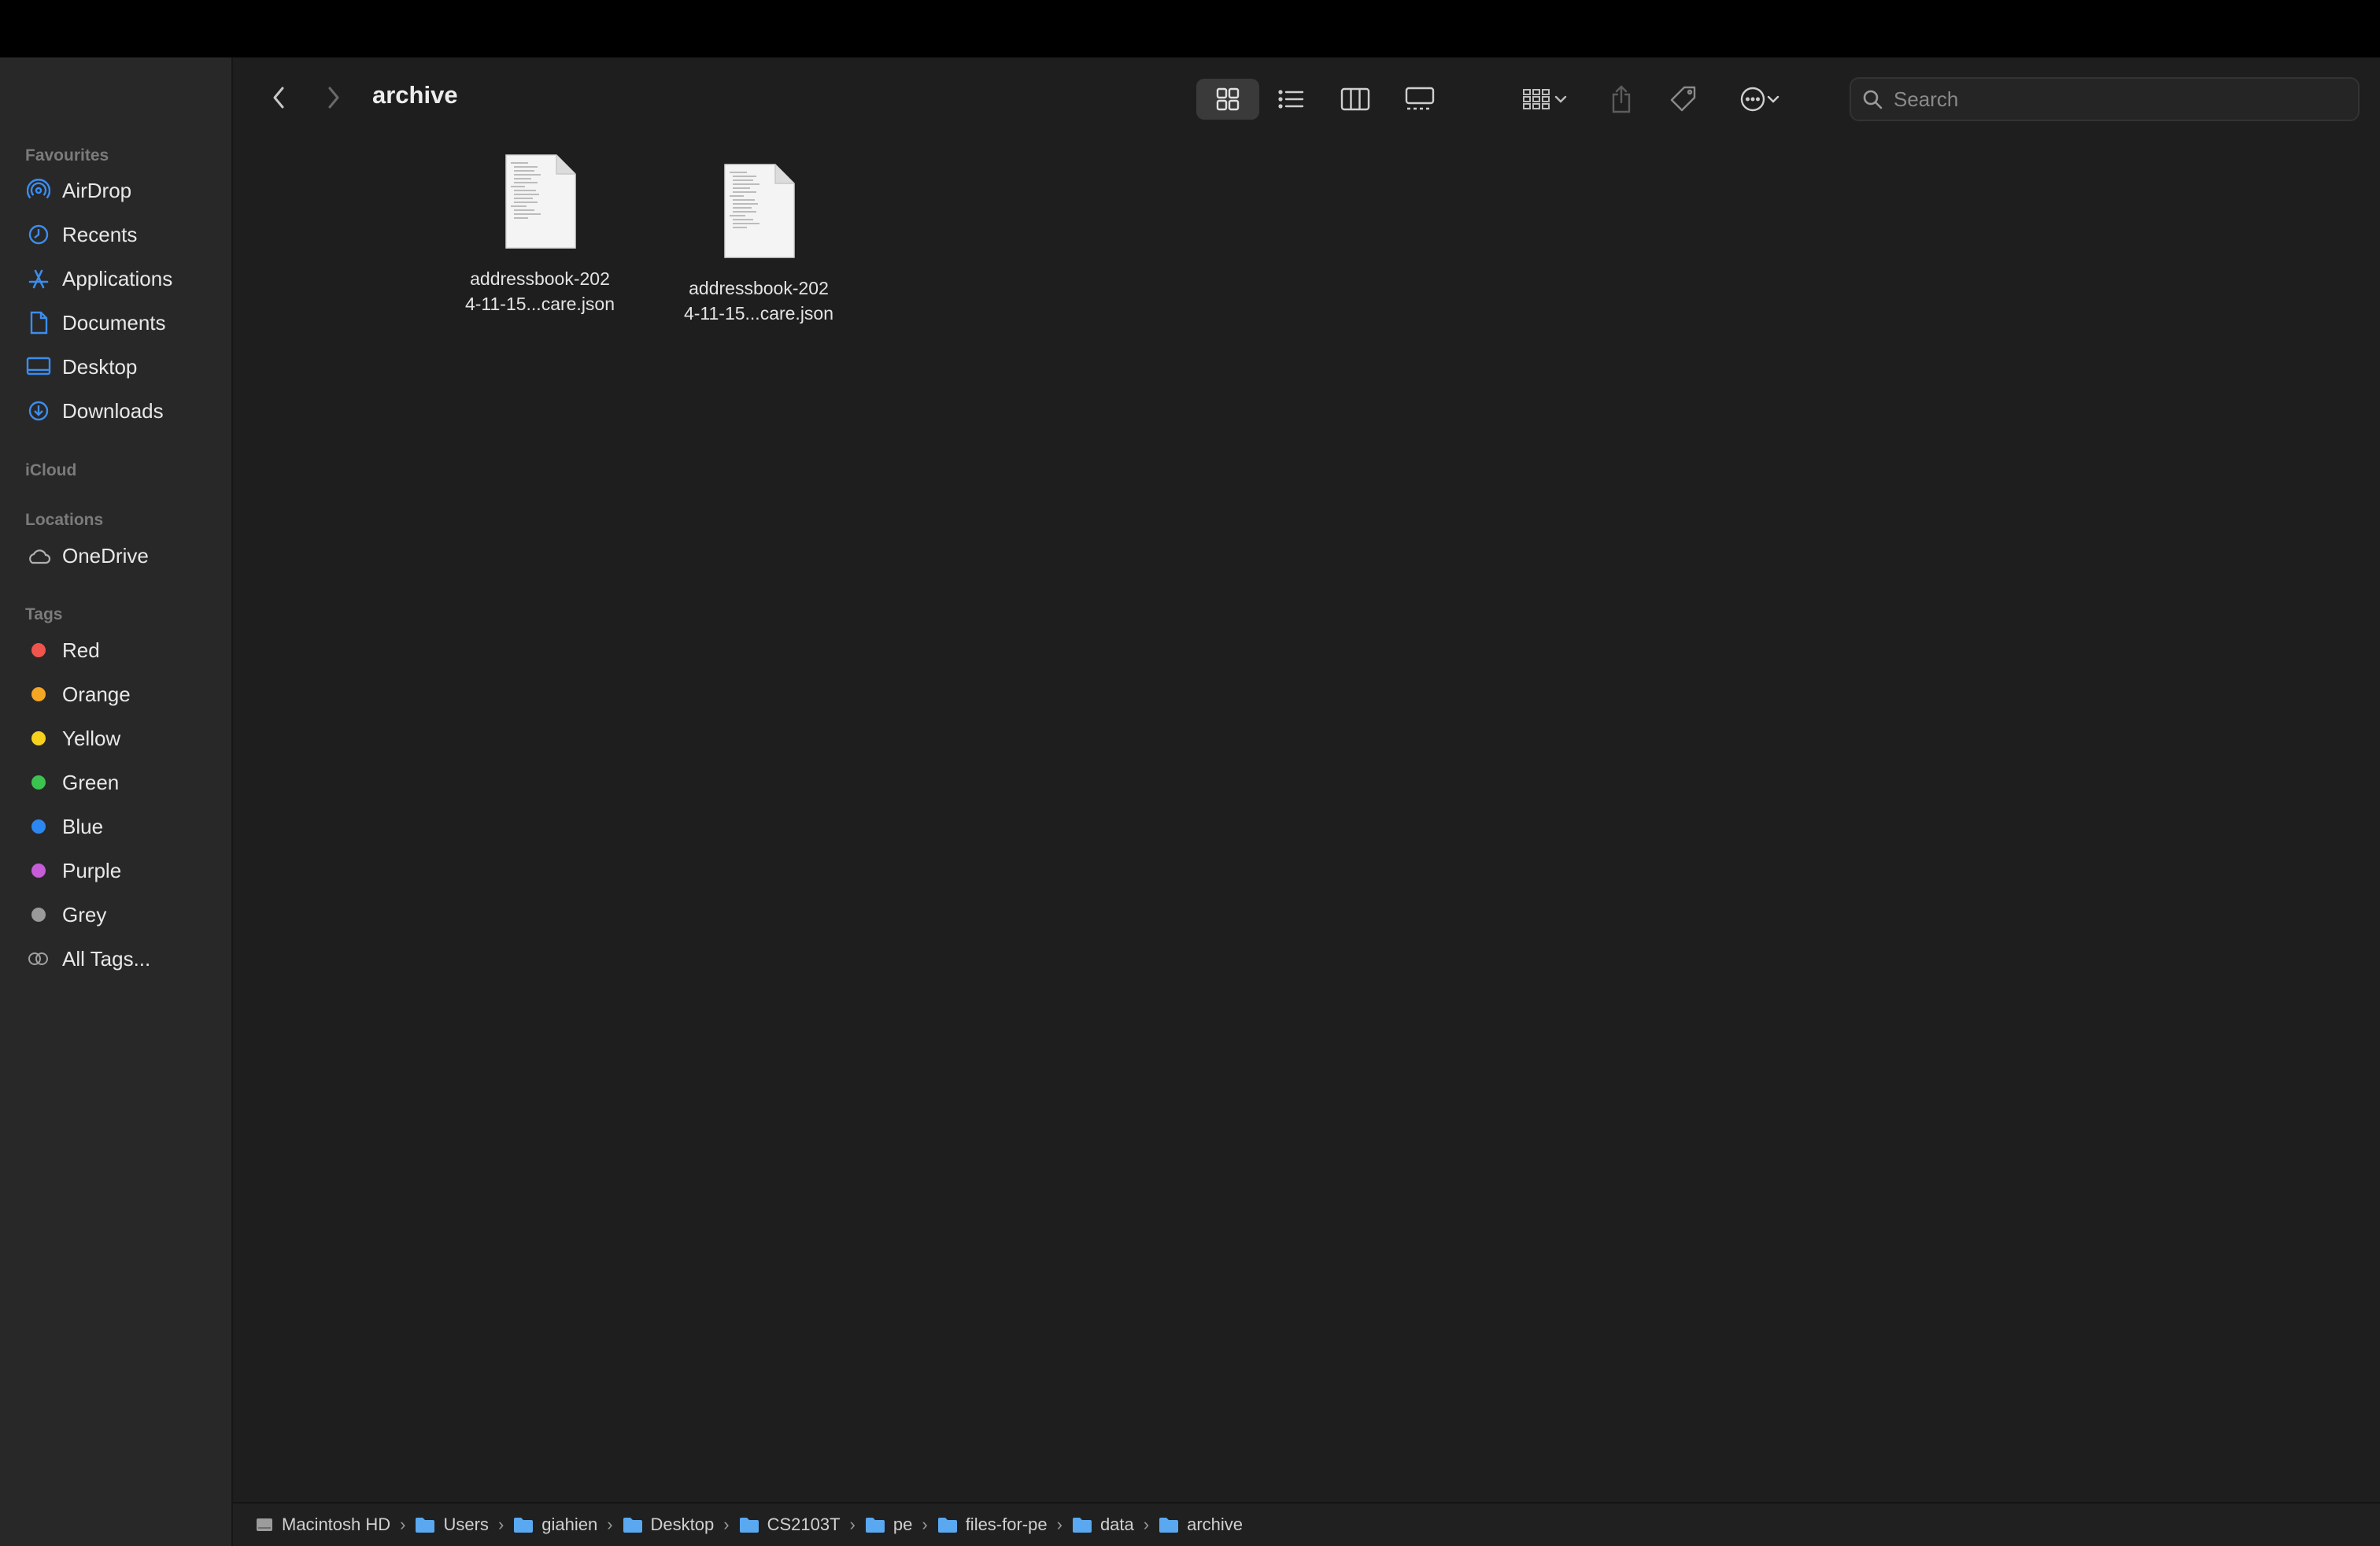  I want to click on tag-yellow: Yellow, so click(123, 738).